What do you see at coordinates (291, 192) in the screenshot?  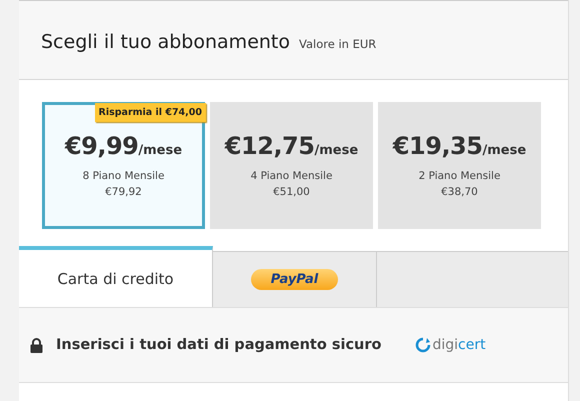 I see `plan-total: €51,00` at bounding box center [291, 192].